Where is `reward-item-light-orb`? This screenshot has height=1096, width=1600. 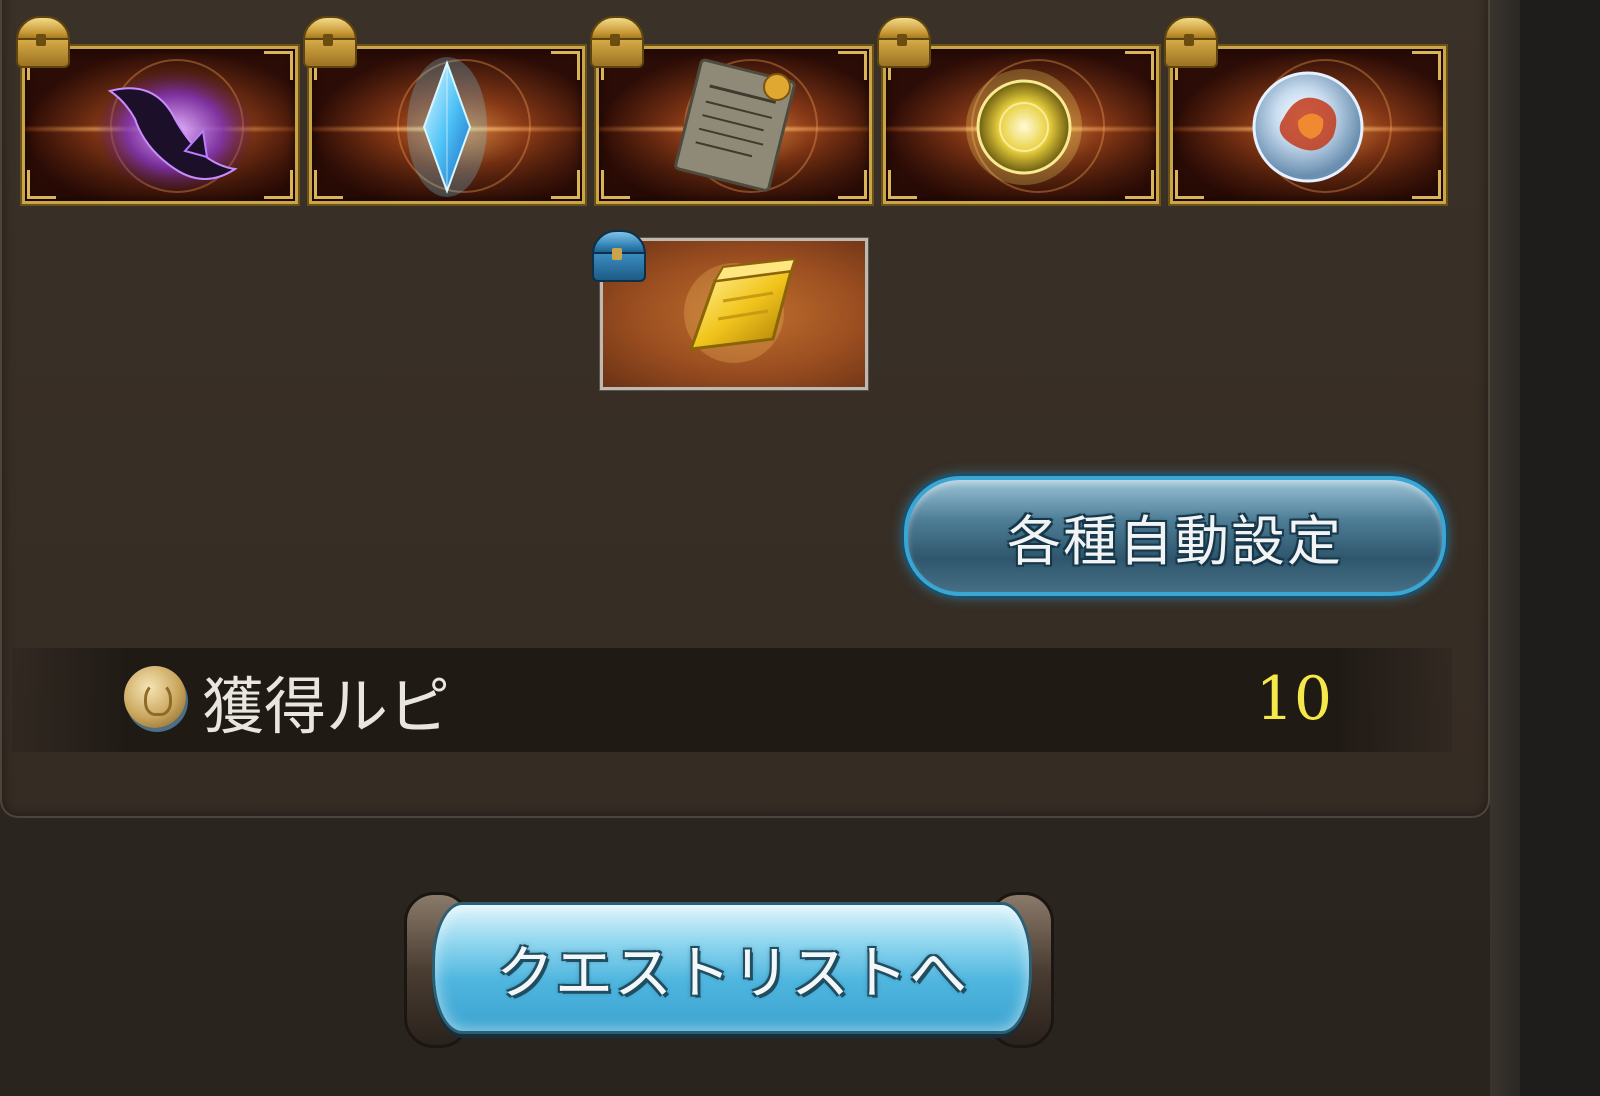
reward-item-light-orb is located at coordinates (1021, 125).